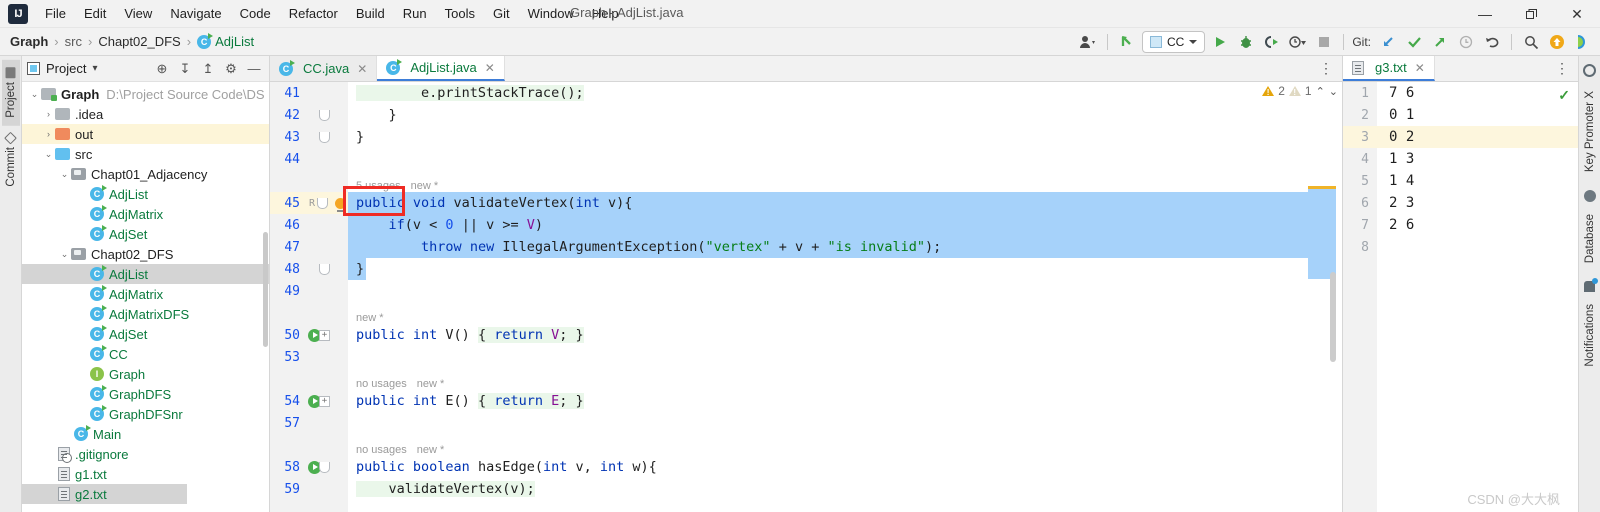 The height and width of the screenshot is (512, 1600). I want to click on tree-node-g1txt: g1.txt, so click(145, 474).